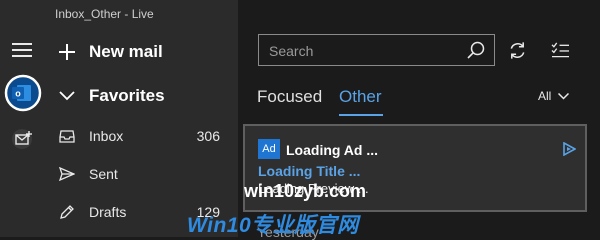 This screenshot has width=600, height=240. What do you see at coordinates (23, 139) in the screenshot?
I see `new-mail-icon` at bounding box center [23, 139].